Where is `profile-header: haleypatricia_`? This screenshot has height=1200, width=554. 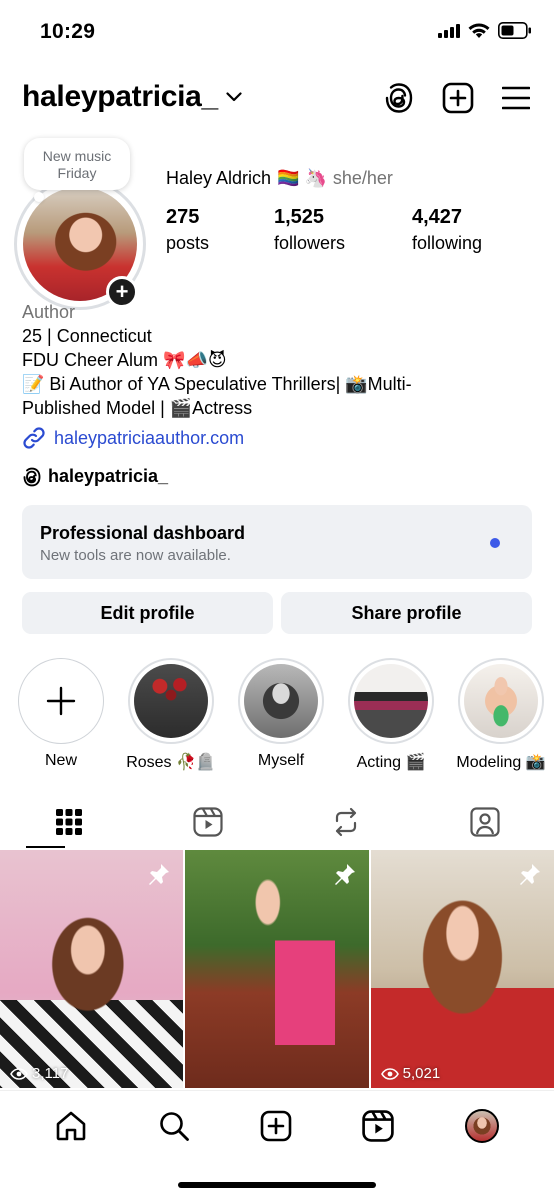 profile-header: haleypatricia_ is located at coordinates (277, 100).